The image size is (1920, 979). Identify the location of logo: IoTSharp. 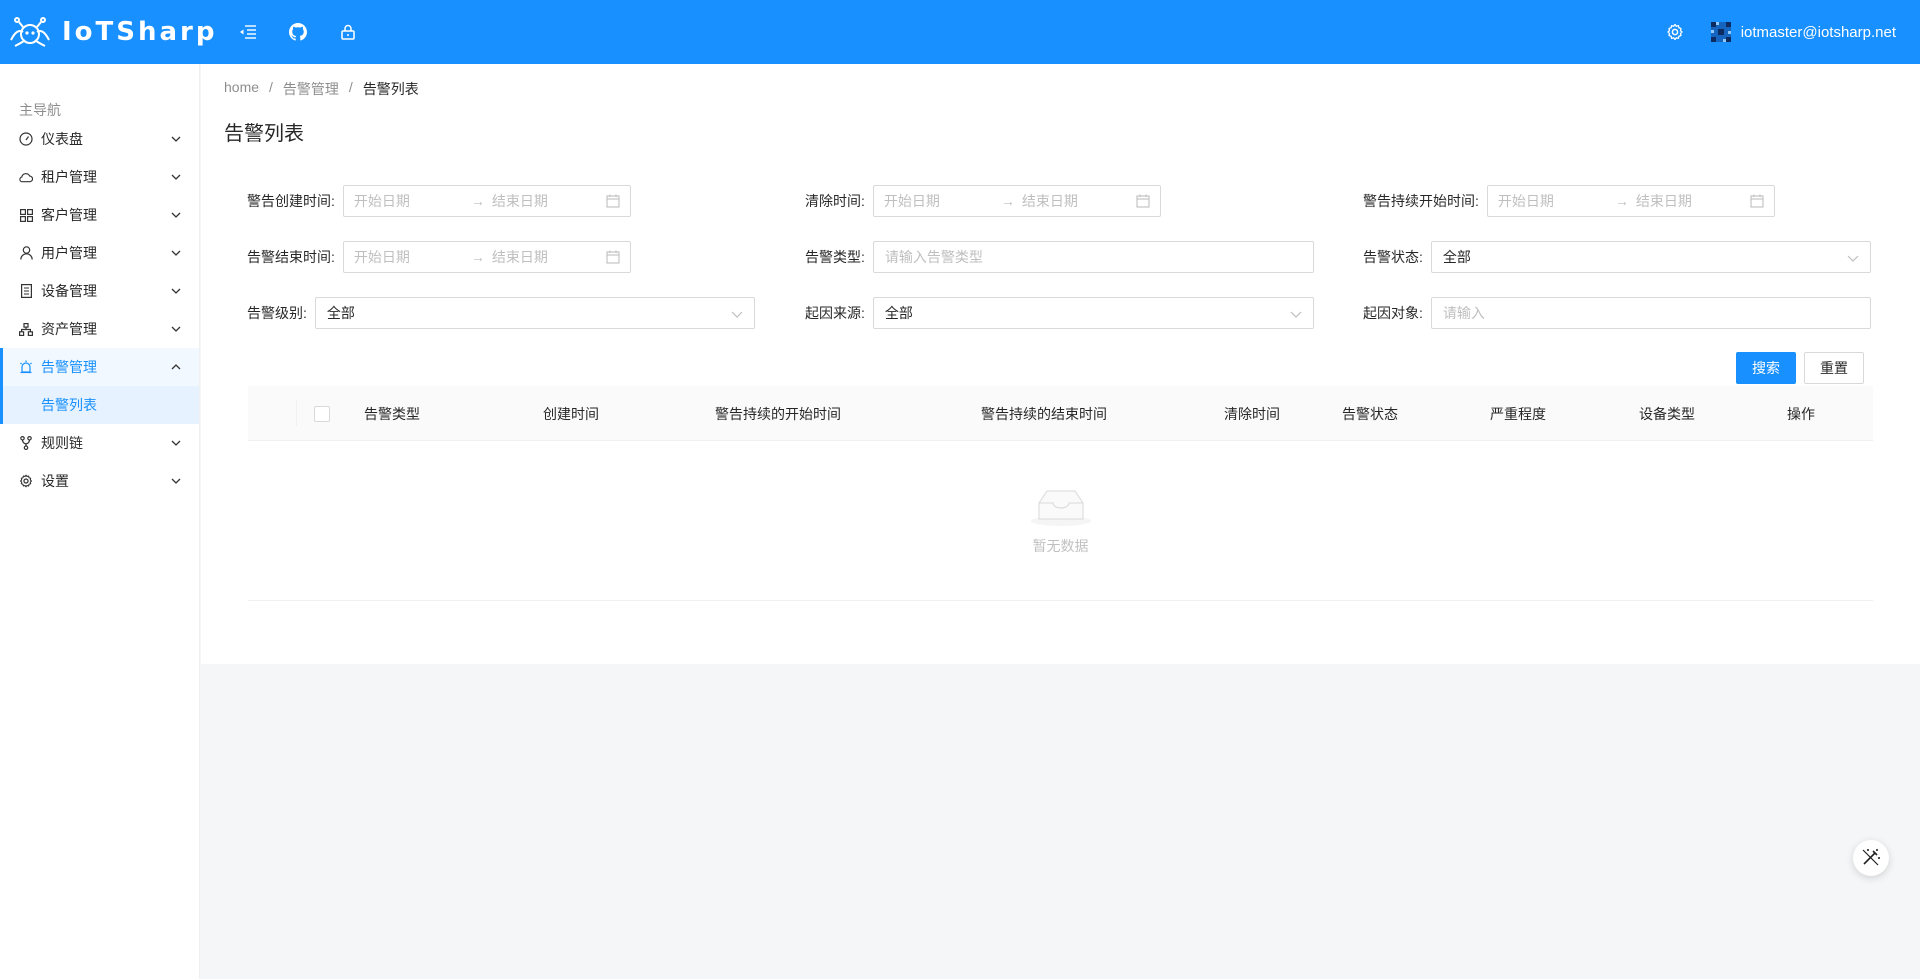
(109, 32).